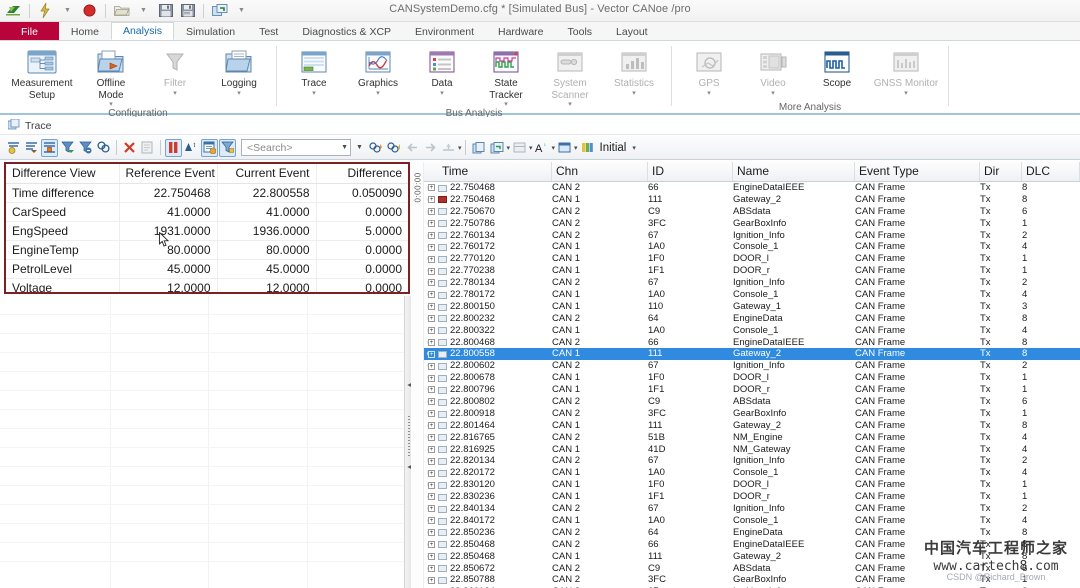  I want to click on layout-dropdown-icon: ▾, so click(634, 148).